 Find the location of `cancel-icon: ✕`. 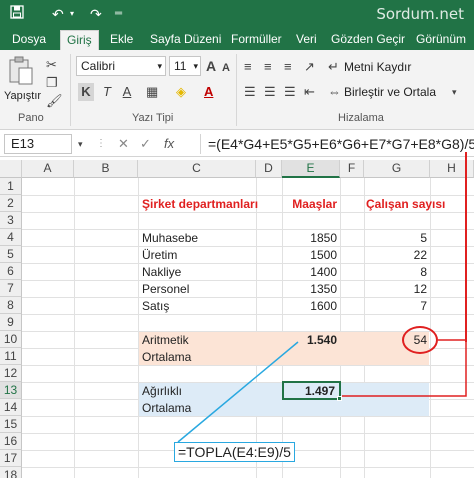

cancel-icon: ✕ is located at coordinates (123, 144).